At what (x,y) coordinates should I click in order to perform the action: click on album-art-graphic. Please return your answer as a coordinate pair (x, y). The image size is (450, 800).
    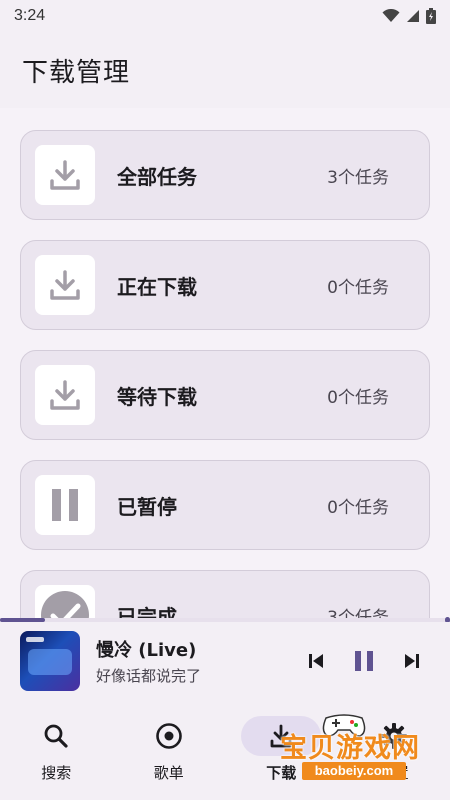
    Looking at the image, I should click on (50, 662).